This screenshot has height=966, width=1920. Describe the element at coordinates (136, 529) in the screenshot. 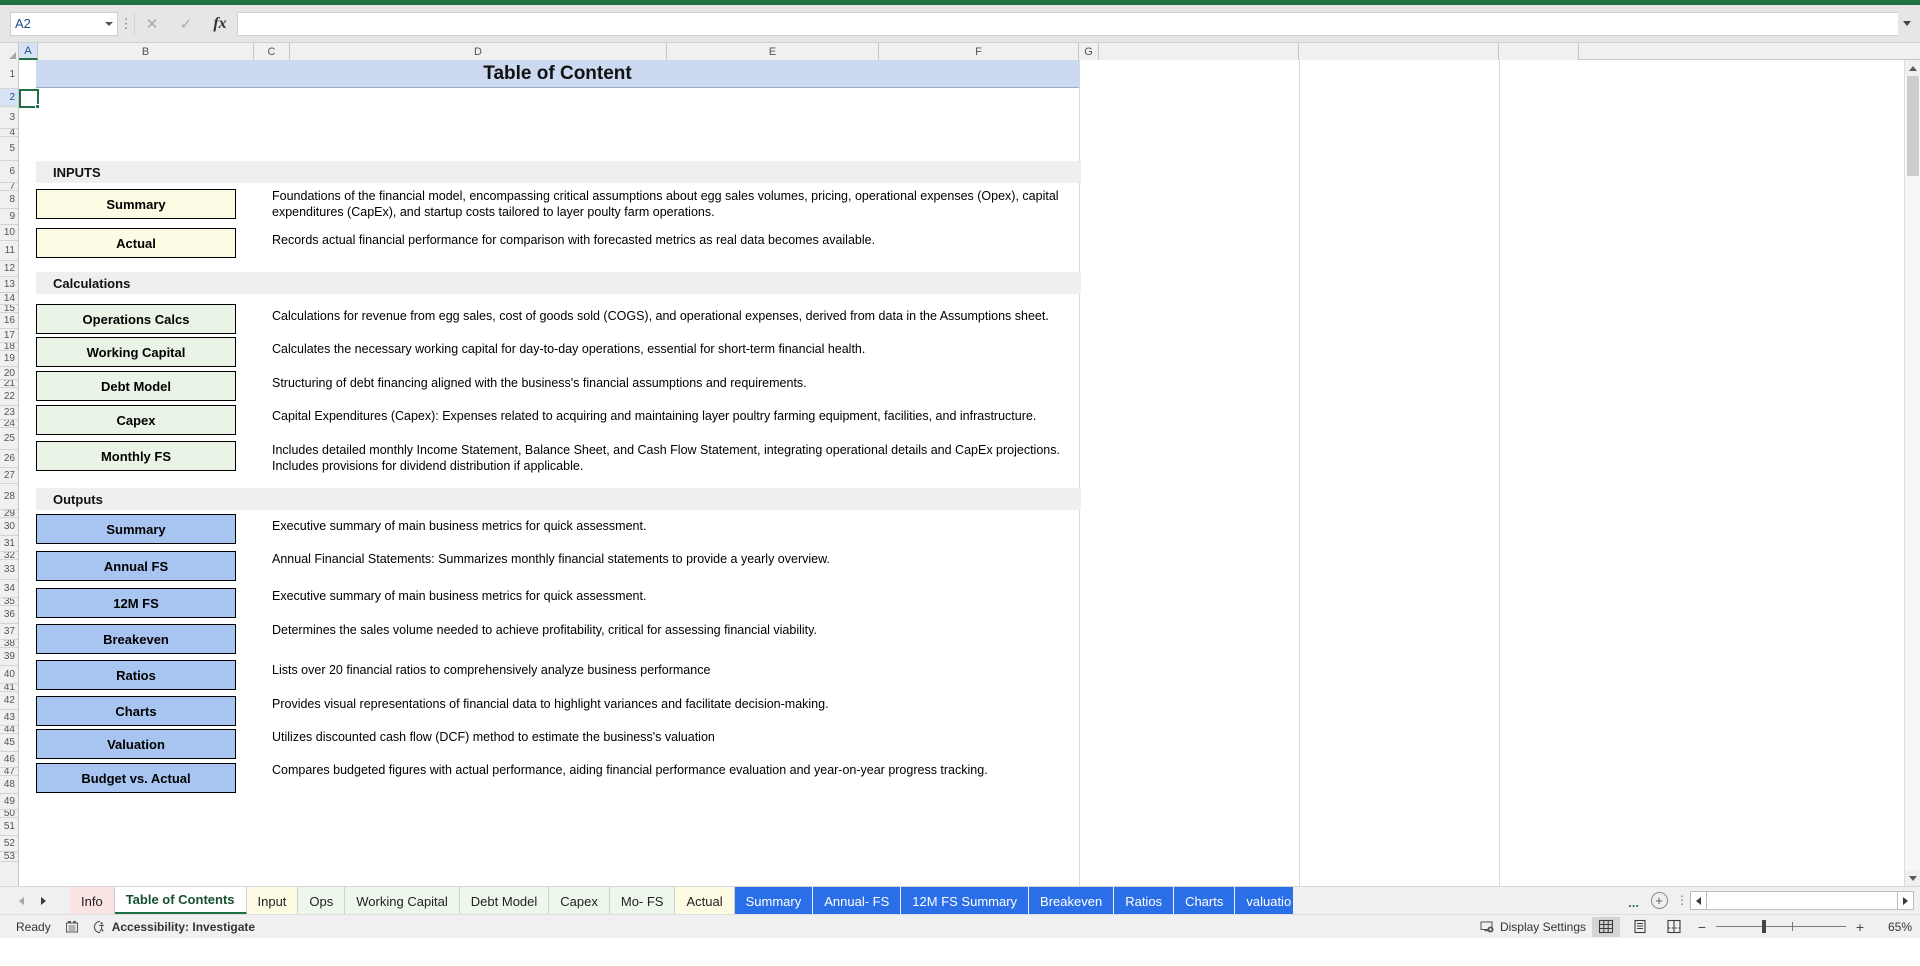

I see `nav-button-summary-output: Summary` at that location.